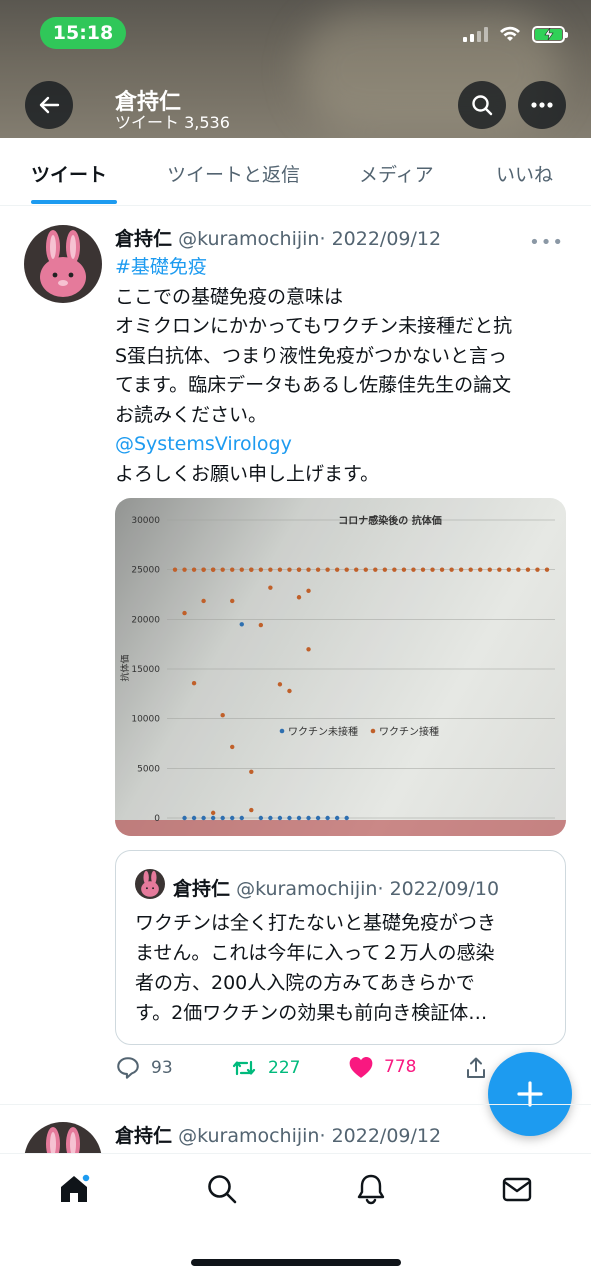 This screenshot has height=1280, width=591. What do you see at coordinates (482, 105) in the screenshot?
I see `search-button` at bounding box center [482, 105].